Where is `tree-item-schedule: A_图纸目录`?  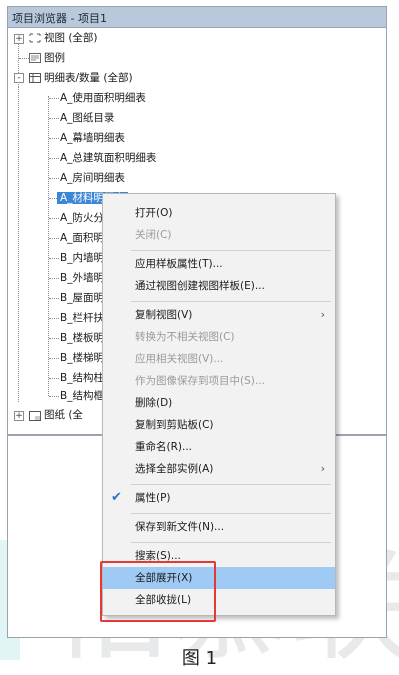 tree-item-schedule: A_图纸目录 is located at coordinates (87, 118).